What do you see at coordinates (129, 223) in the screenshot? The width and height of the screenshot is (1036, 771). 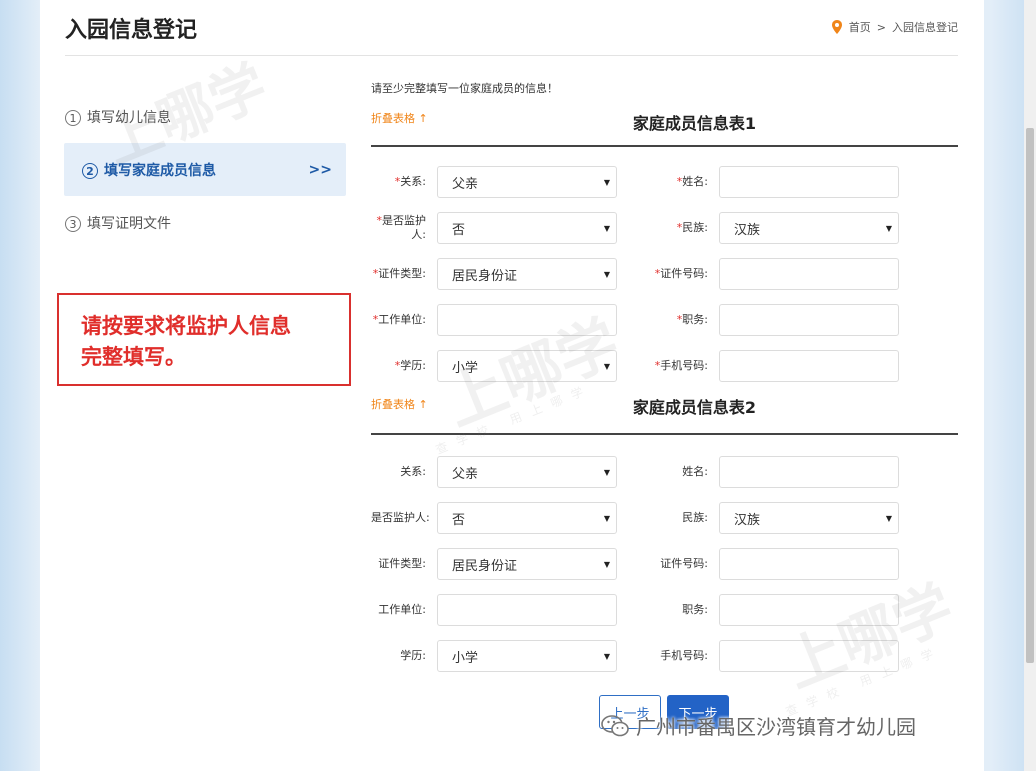 I see `step-label: 填写证明文件` at bounding box center [129, 223].